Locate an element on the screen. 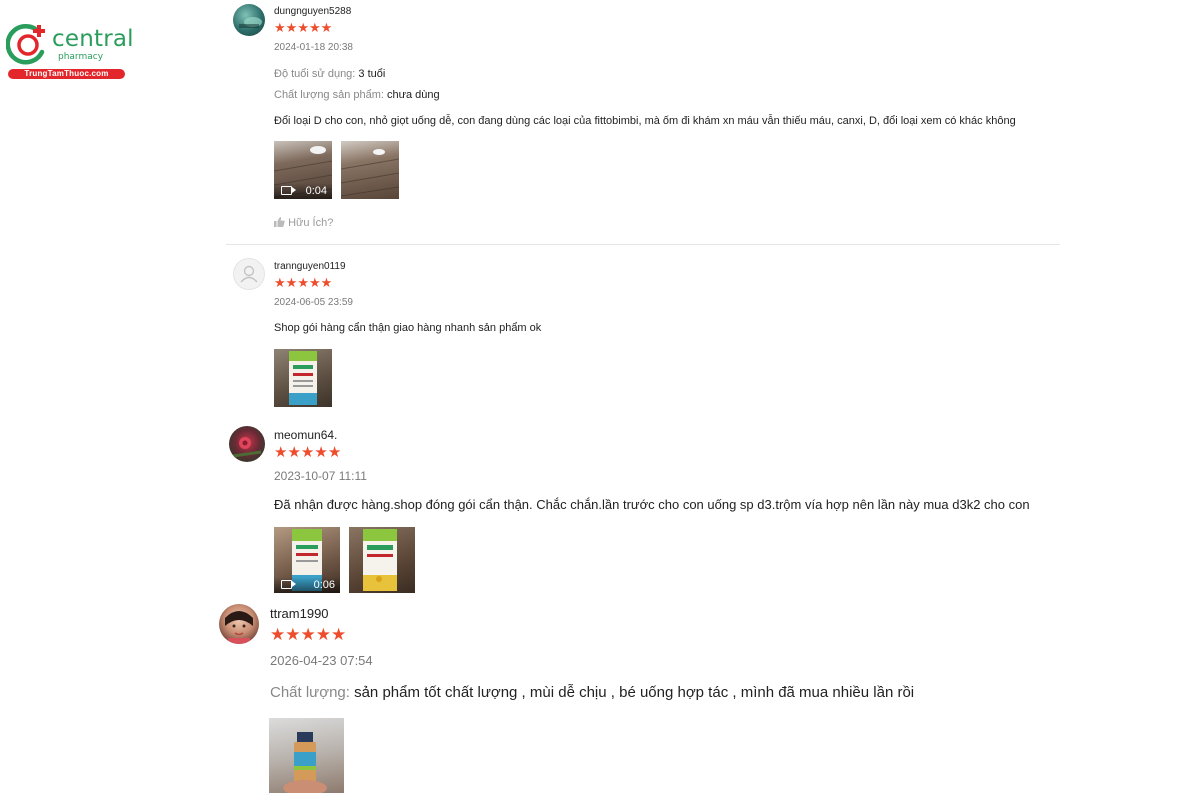  brand-site: TrungTamThuoc.com is located at coordinates (66, 74).